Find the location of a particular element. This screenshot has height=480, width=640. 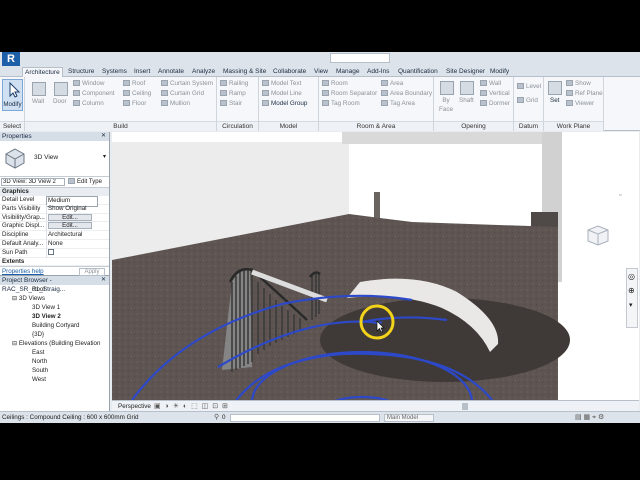

steering-wheel-icon: ◎ is located at coordinates (631, 276).